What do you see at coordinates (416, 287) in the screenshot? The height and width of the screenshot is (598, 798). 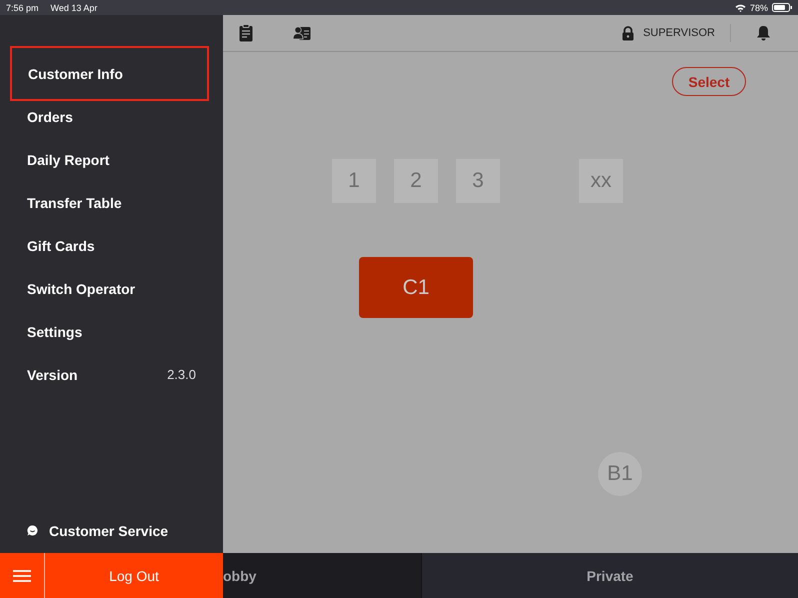 I see `table-marker: C1` at bounding box center [416, 287].